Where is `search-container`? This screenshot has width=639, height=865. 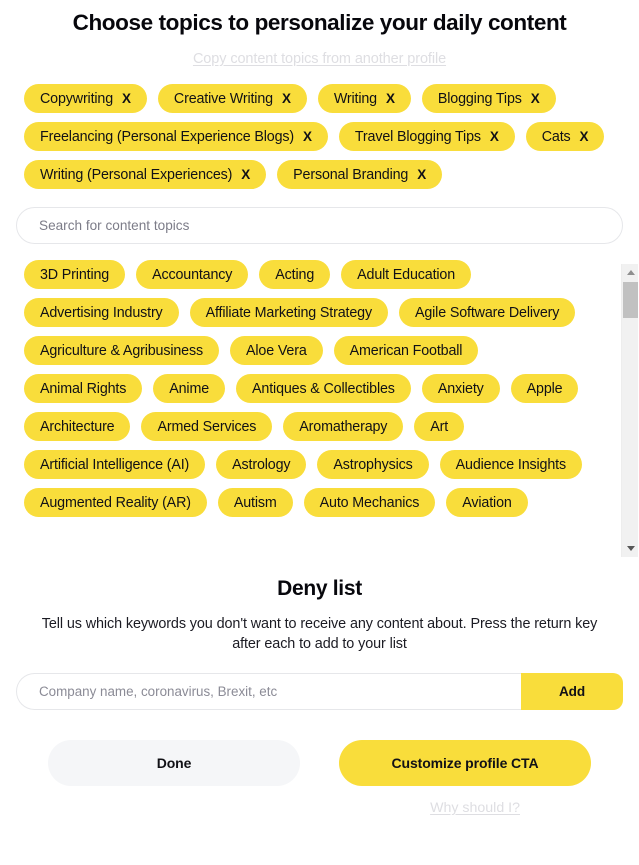
search-container is located at coordinates (319, 225).